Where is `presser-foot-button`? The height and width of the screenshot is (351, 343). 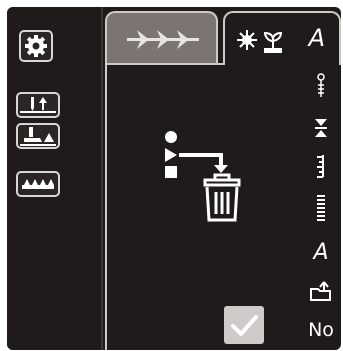 presser-foot-button is located at coordinates (38, 136).